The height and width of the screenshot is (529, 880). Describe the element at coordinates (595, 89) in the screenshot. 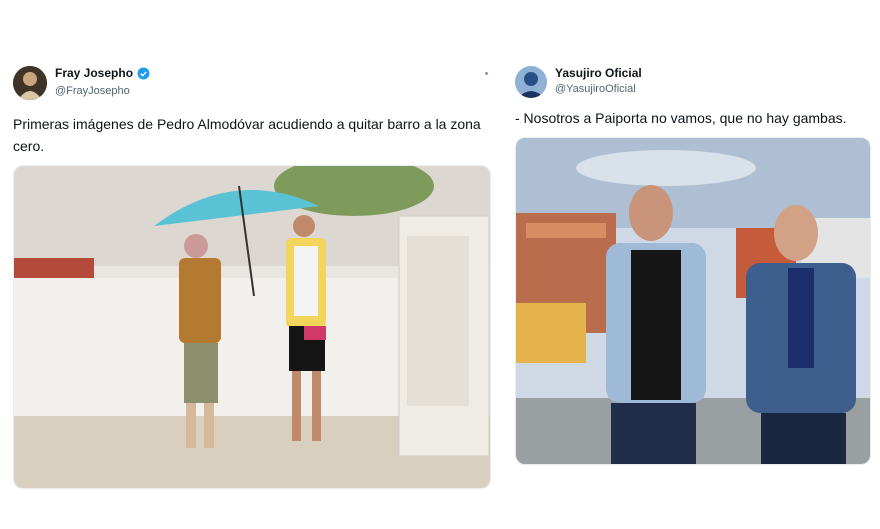

I see `author-handle: @YasujiroOficial` at that location.